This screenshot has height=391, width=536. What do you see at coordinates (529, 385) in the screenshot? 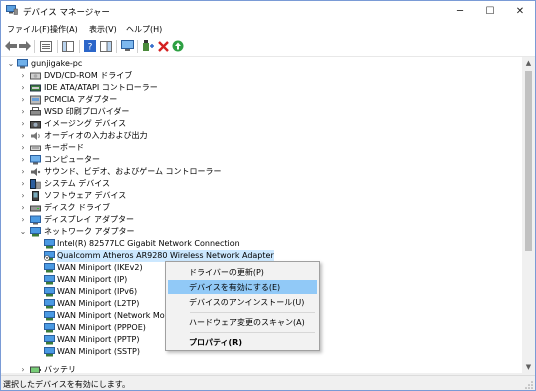
I see `resize-grip-icon` at bounding box center [529, 385].